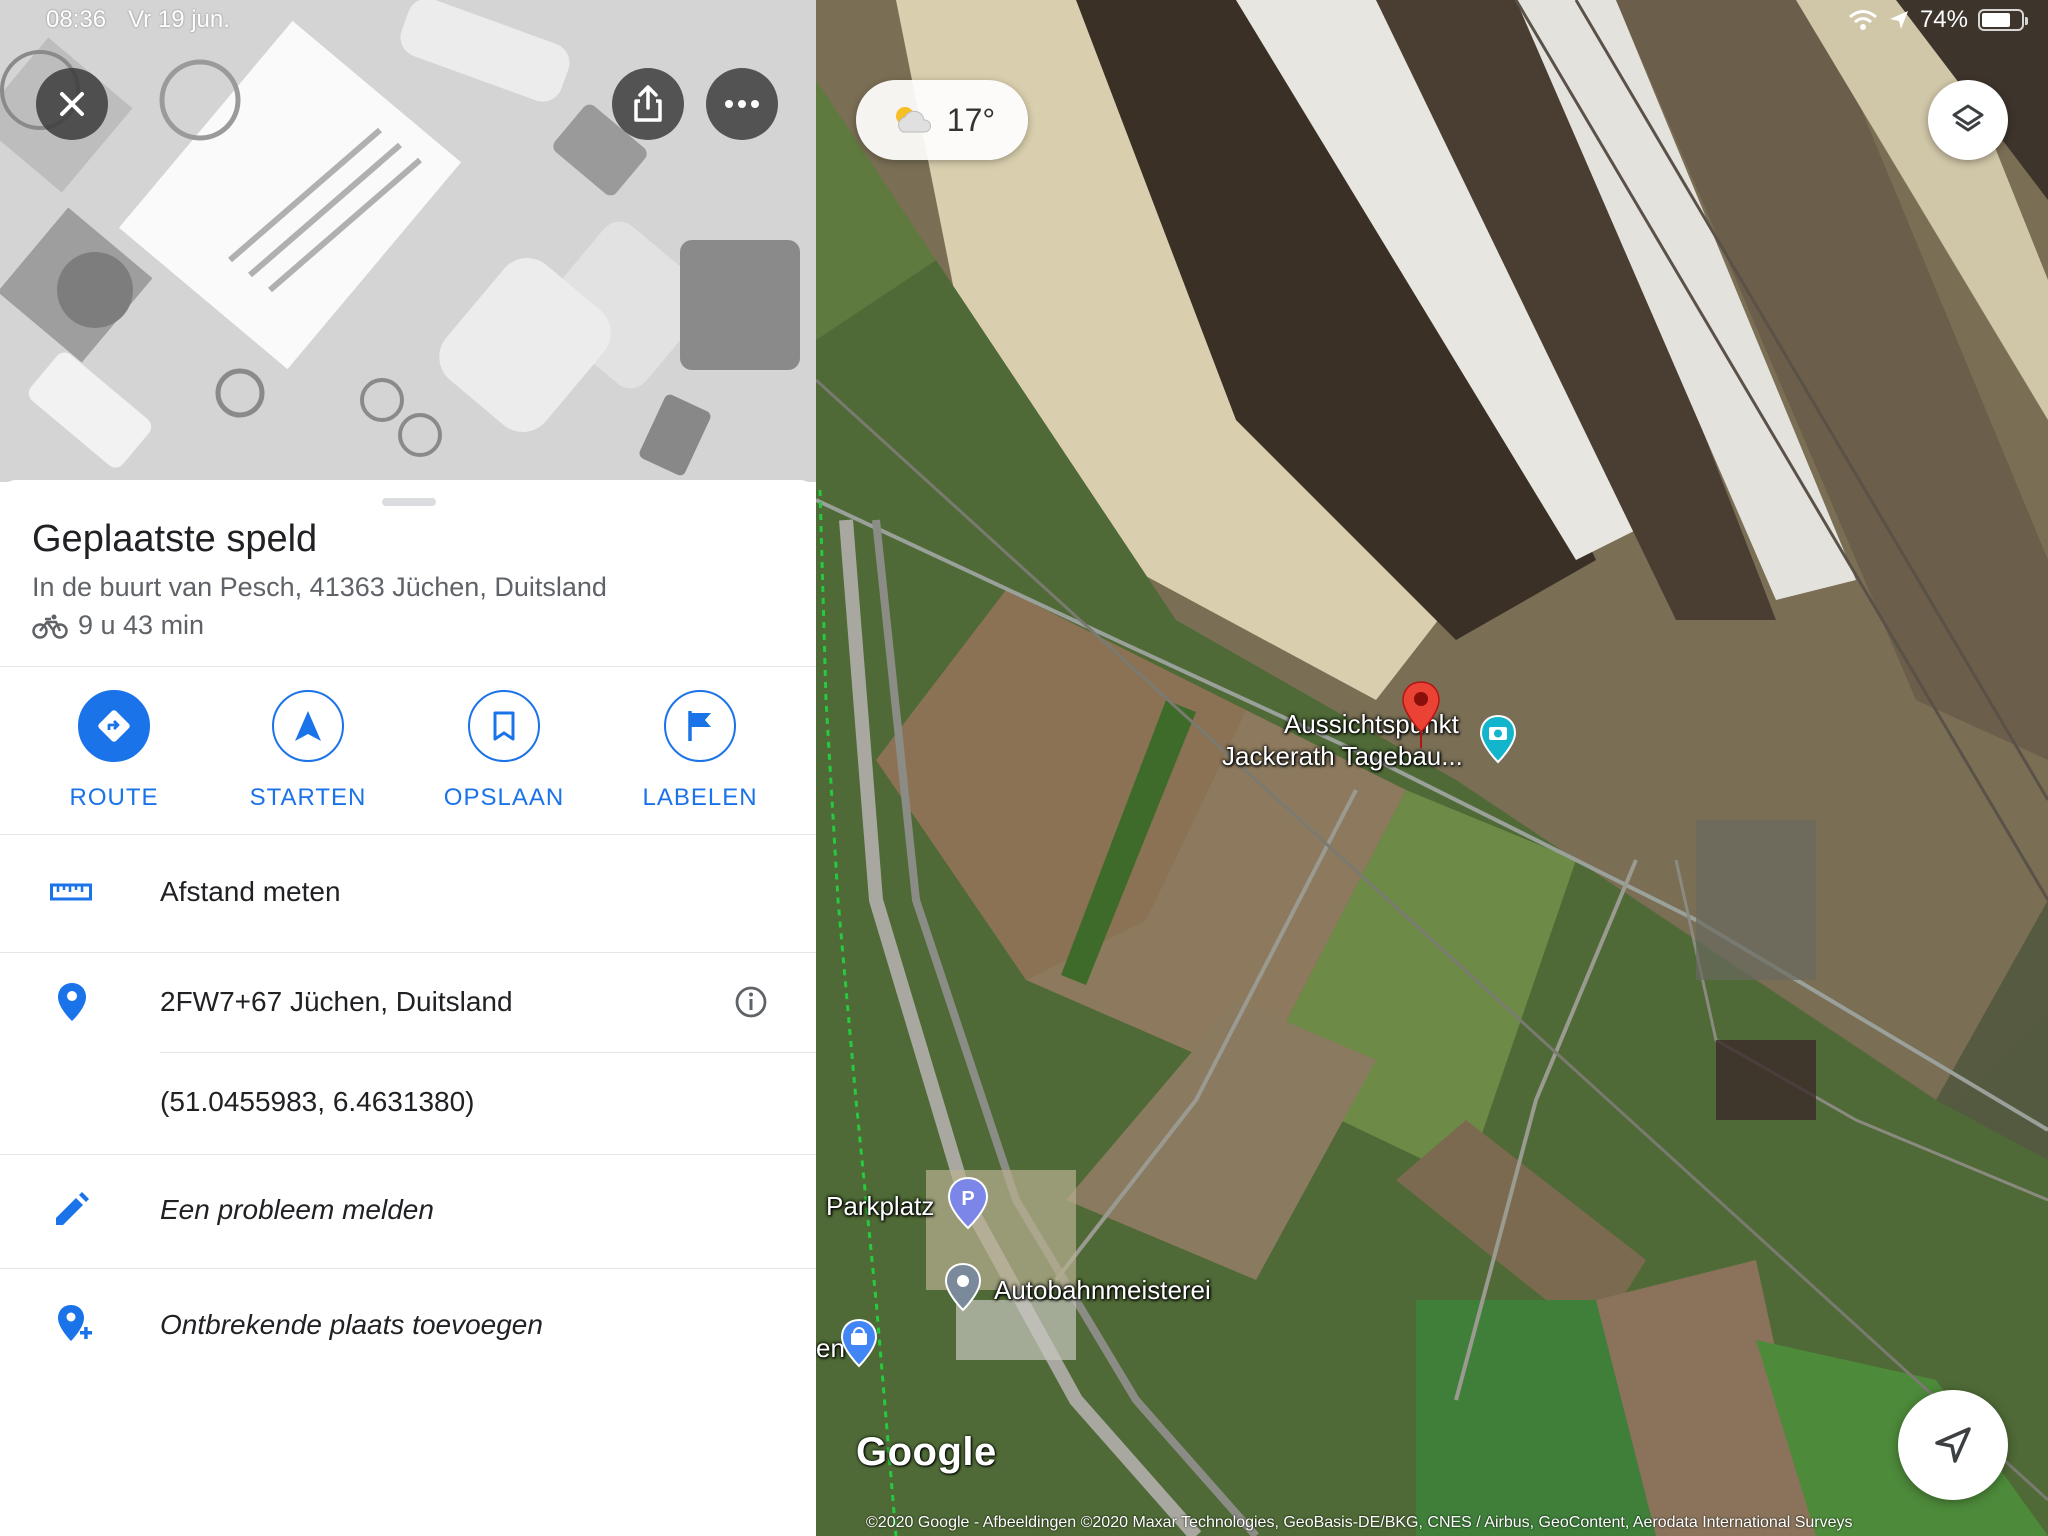 The width and height of the screenshot is (2048, 1536). I want to click on plus-code-text: 2FW7+67 Jüchen, Duitsland, so click(336, 1001).